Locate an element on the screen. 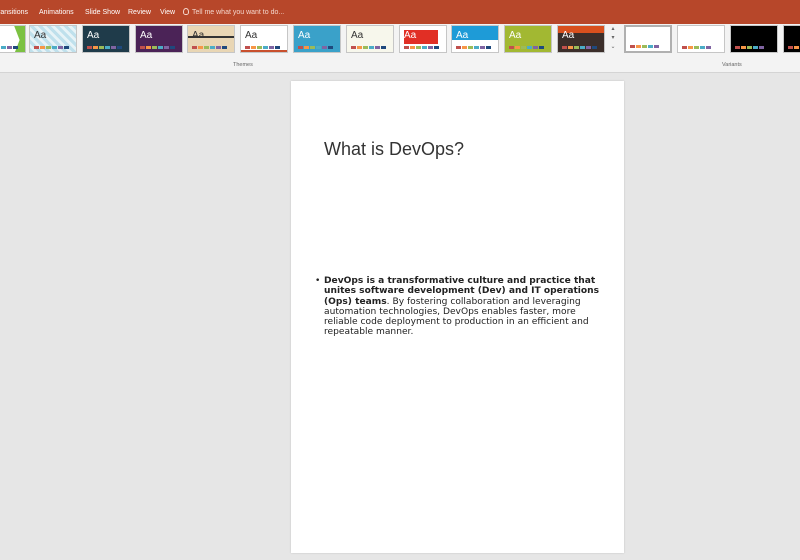 The width and height of the screenshot is (800, 560). themes-group-label: Themes is located at coordinates (243, 65).